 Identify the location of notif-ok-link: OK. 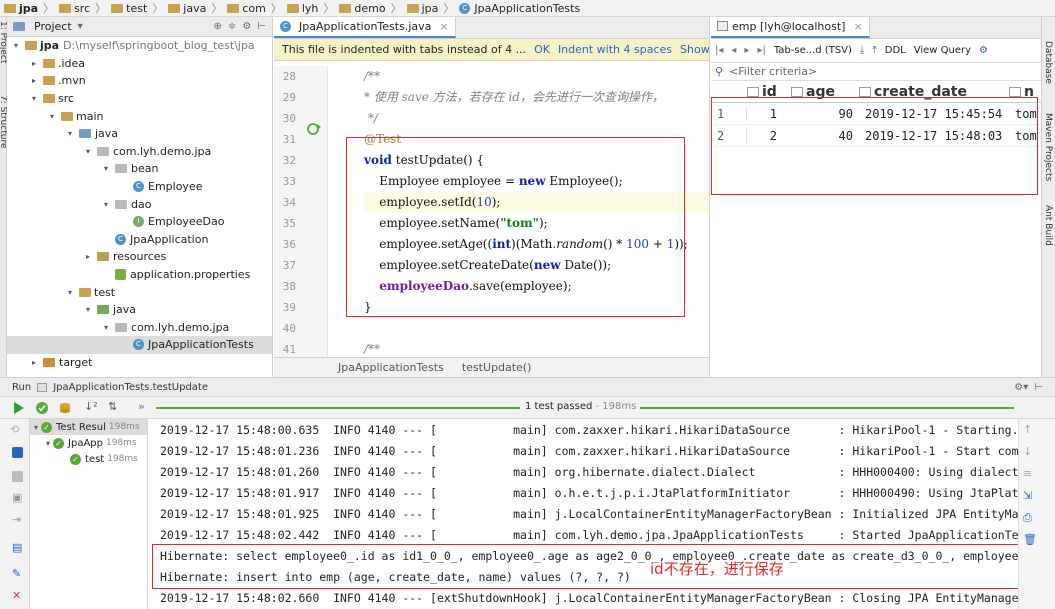
(542, 49).